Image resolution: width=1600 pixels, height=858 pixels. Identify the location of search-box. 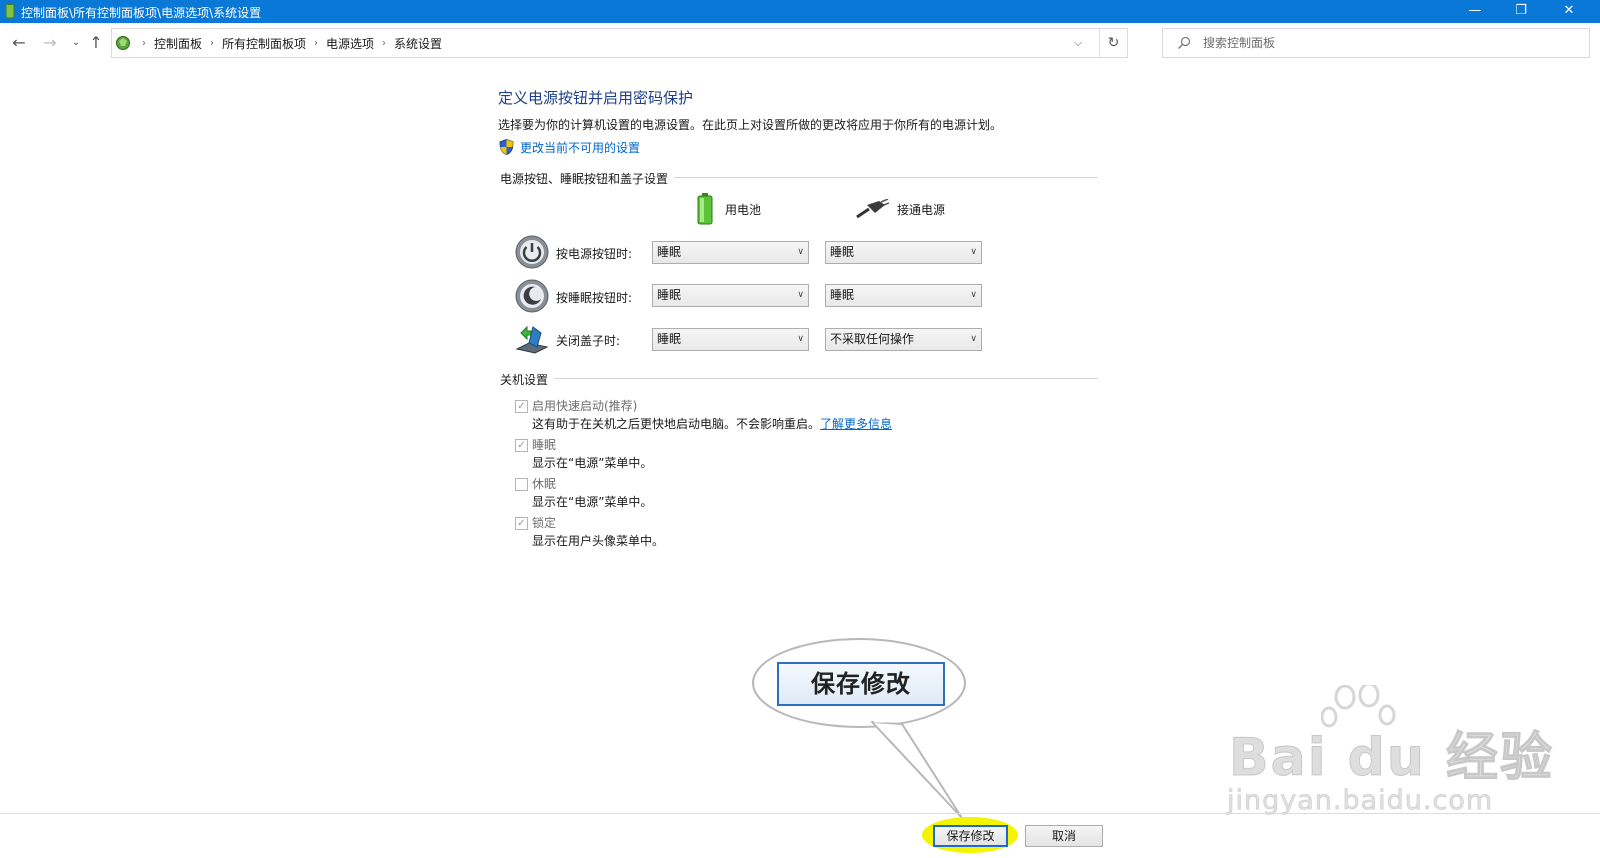
(1376, 43).